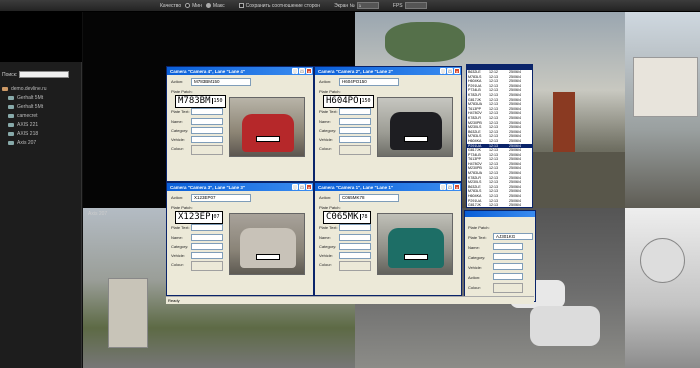 This screenshot has width=700, height=368. What do you see at coordinates (475, 267) in the screenshot?
I see `detail-vehicle-label: Vehicle:` at bounding box center [475, 267].